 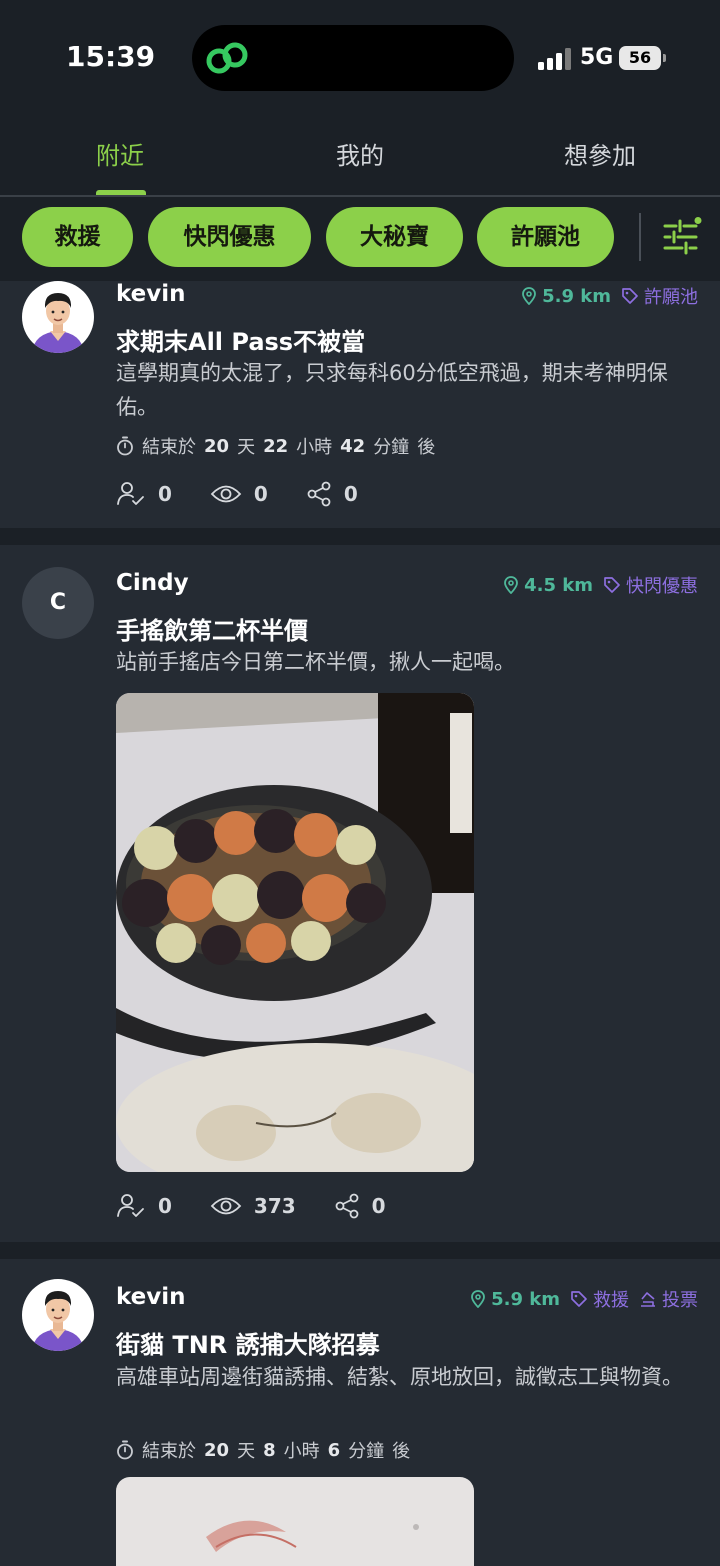 I want to click on post-title: 手搖飲第二杯半價, so click(x=212, y=628).